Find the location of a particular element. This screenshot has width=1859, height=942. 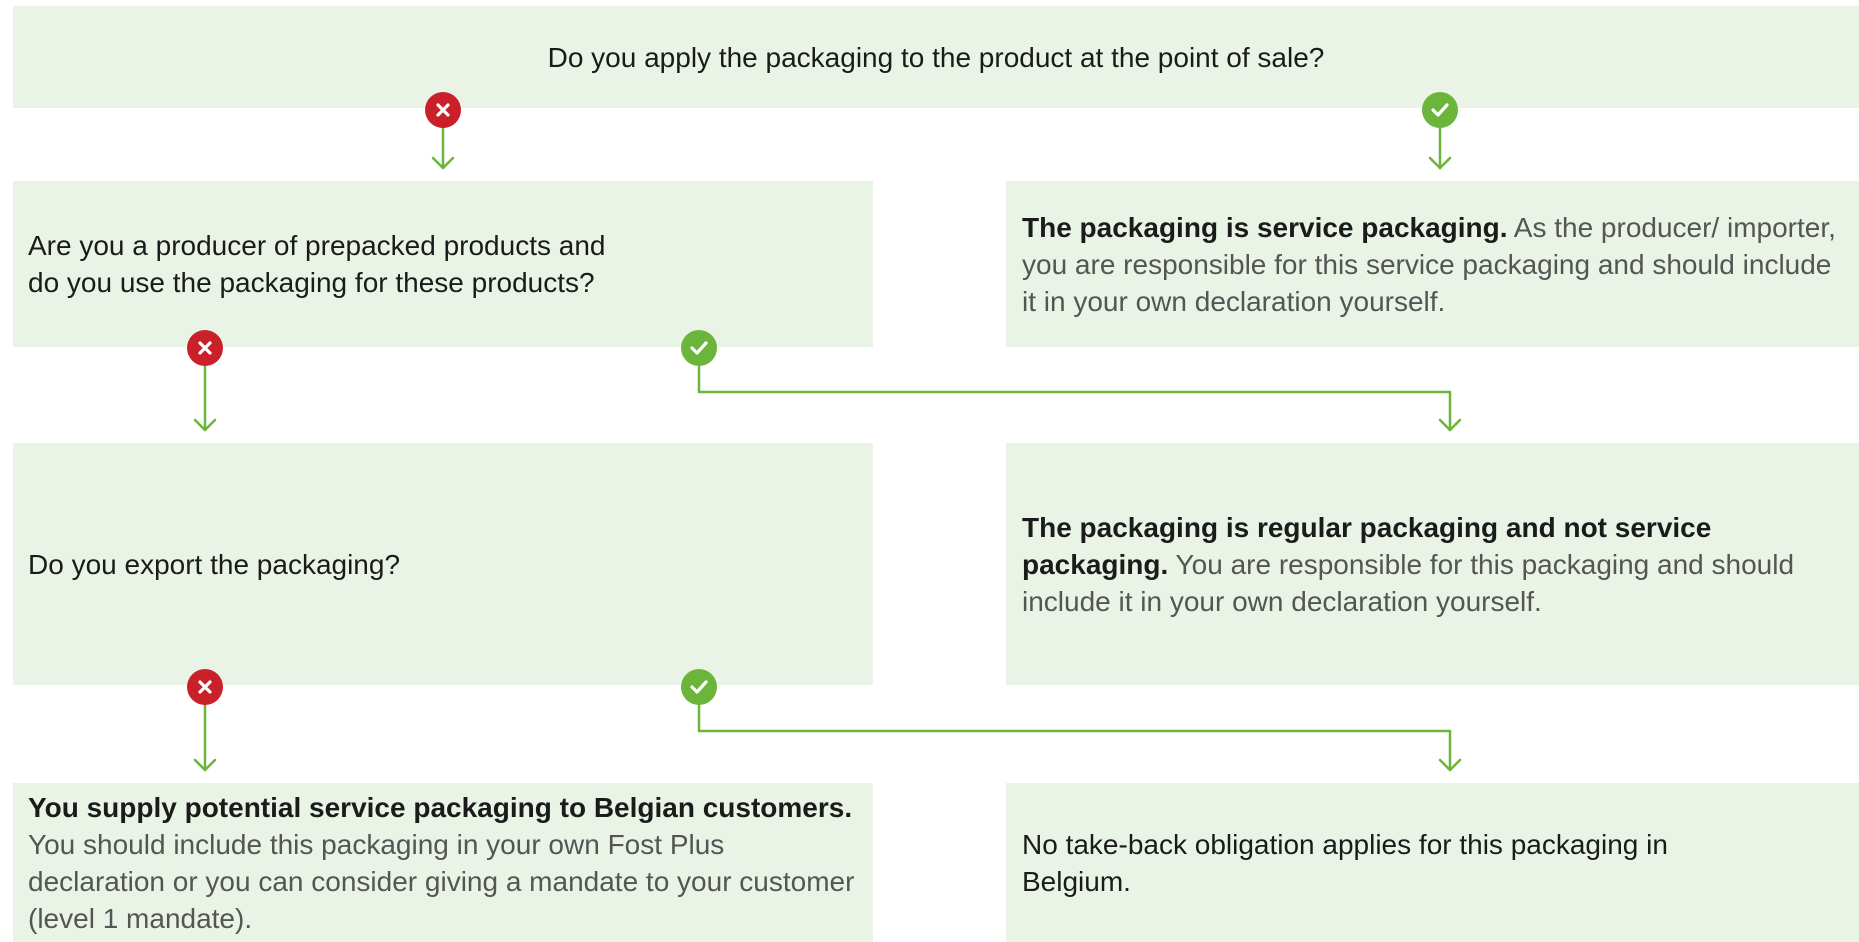

question-export: Do you export the packaging? is located at coordinates (443, 564).